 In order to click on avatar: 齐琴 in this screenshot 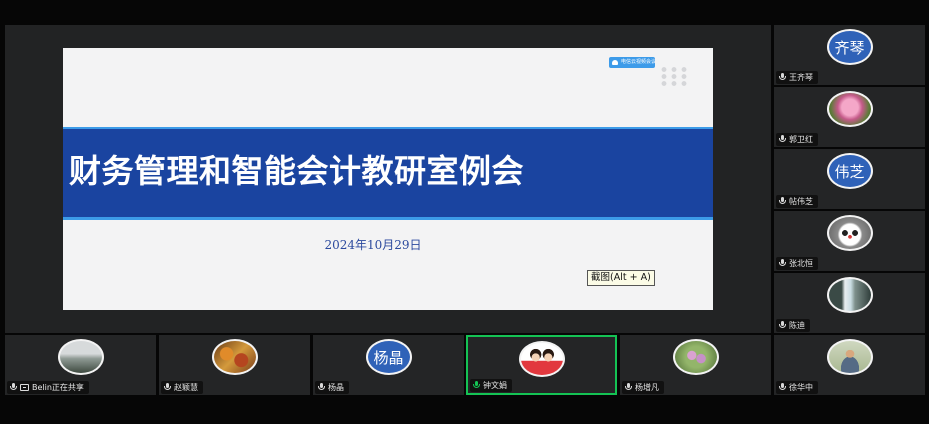, I will do `click(849, 47)`.